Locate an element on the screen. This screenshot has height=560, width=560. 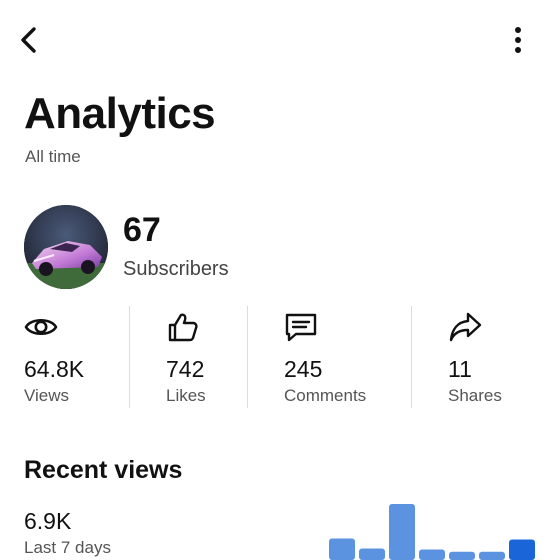
more-options-button is located at coordinates (518, 40).